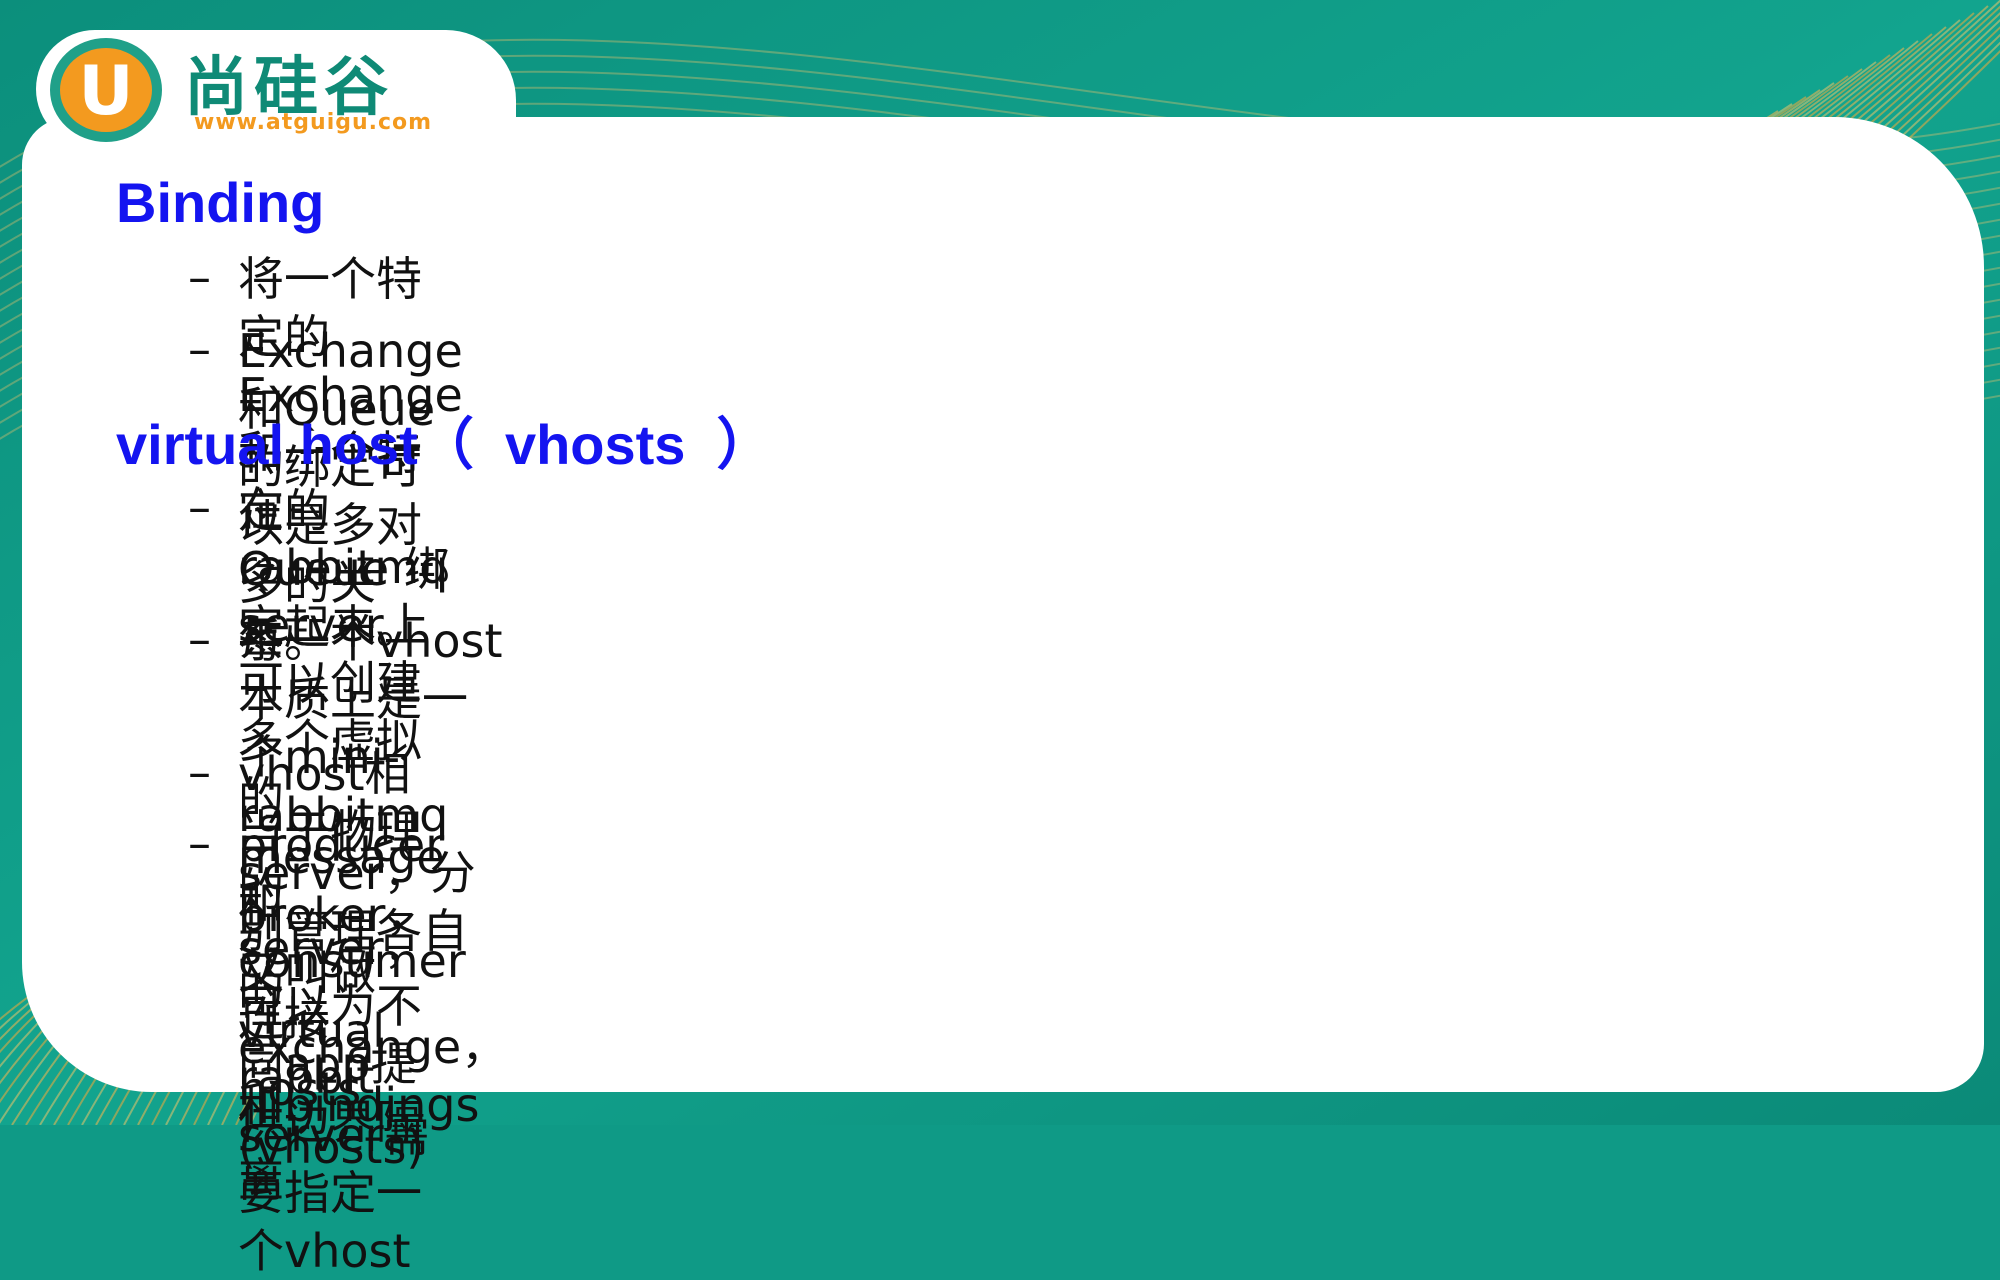 Image resolution: width=2000 pixels, height=1280 pixels. What do you see at coordinates (444, 444) in the screenshot?
I see `heading-virtual-host: virtual host（ vhosts ）` at bounding box center [444, 444].